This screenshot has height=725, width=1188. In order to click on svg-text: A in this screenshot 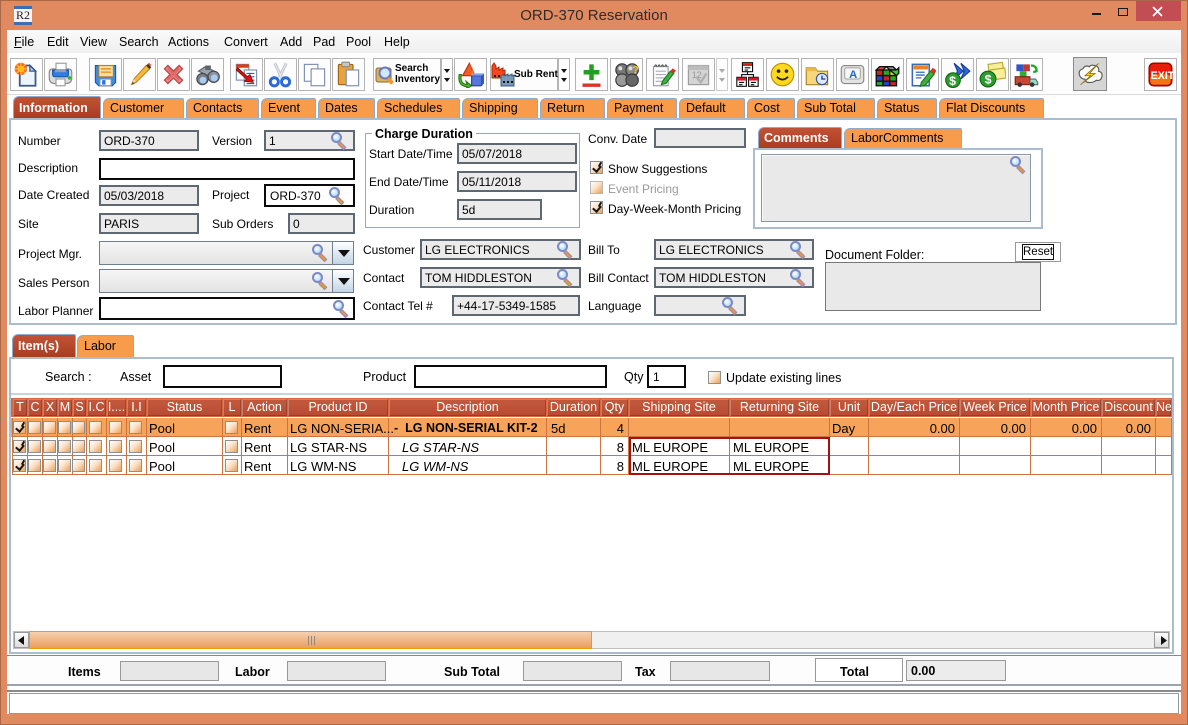, I will do `click(853, 75)`.